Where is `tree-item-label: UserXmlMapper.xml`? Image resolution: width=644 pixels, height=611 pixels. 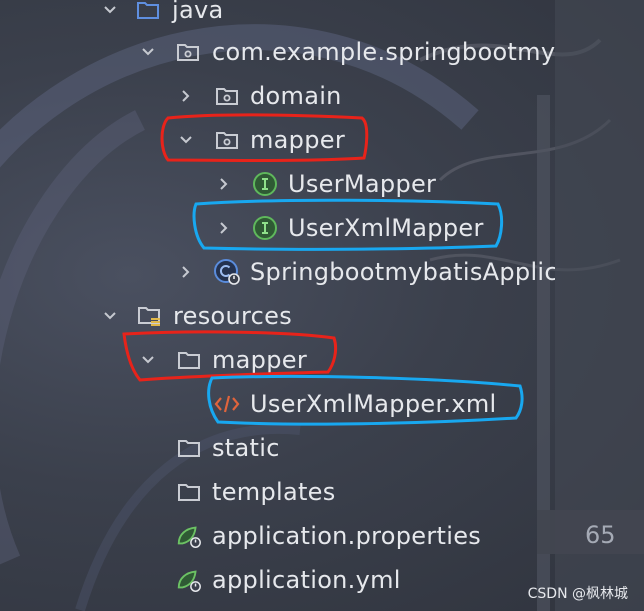 tree-item-label: UserXmlMapper.xml is located at coordinates (373, 404).